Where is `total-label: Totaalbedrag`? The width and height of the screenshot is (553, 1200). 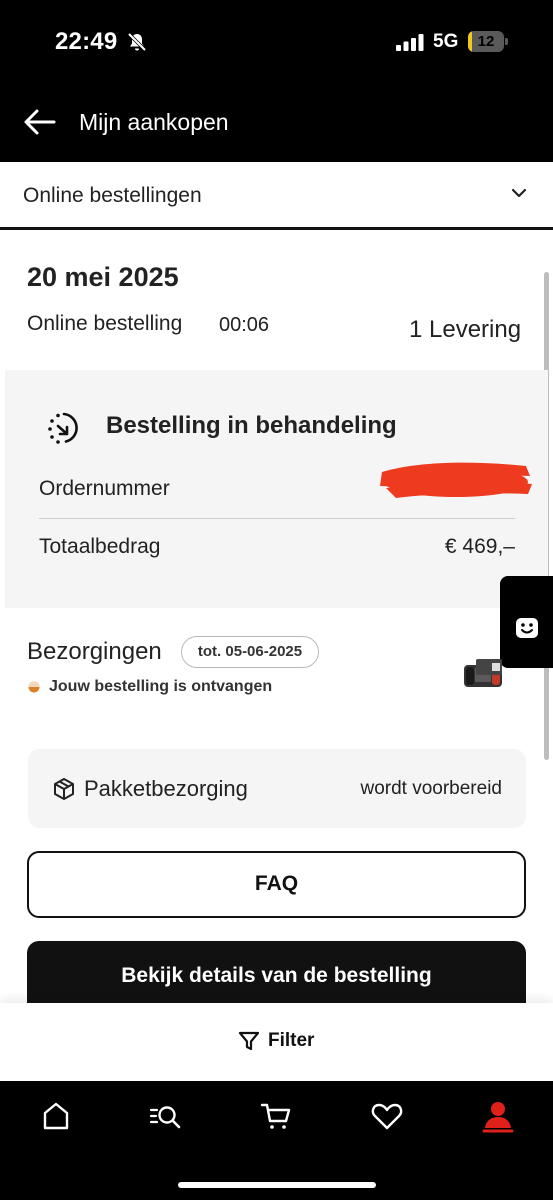
total-label: Totaalbedrag is located at coordinates (100, 546).